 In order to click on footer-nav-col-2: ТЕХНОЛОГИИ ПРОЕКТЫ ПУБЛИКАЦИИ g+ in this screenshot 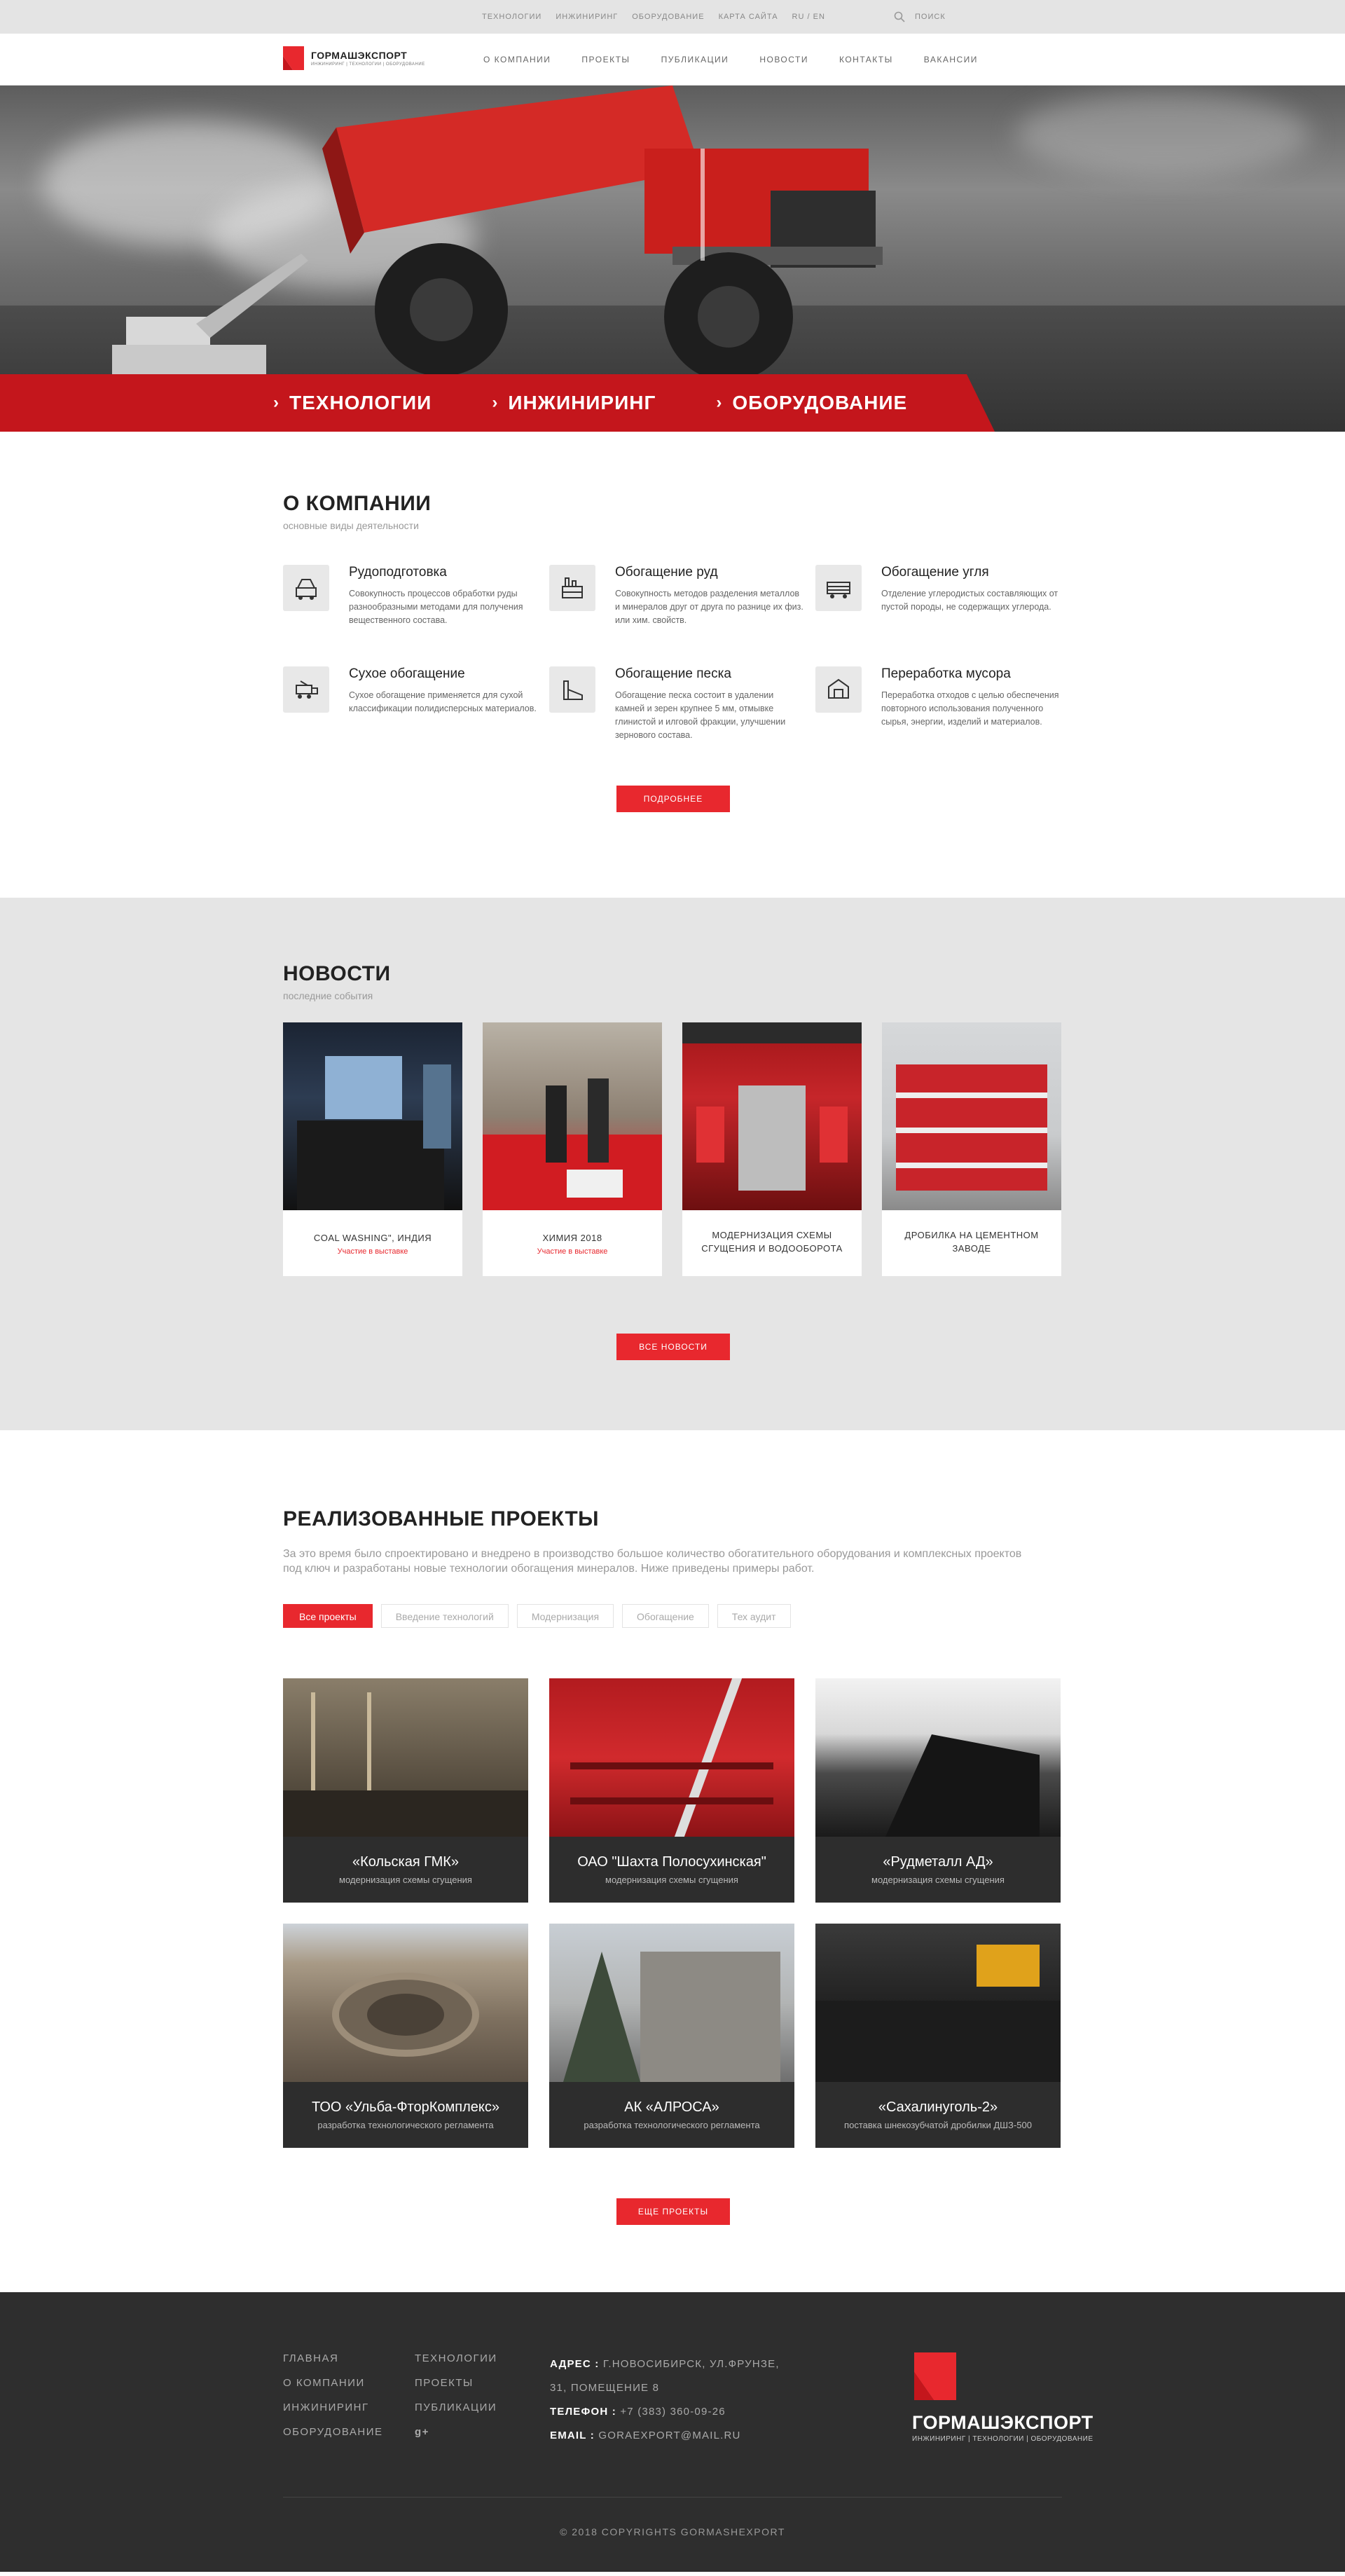, I will do `click(456, 2395)`.